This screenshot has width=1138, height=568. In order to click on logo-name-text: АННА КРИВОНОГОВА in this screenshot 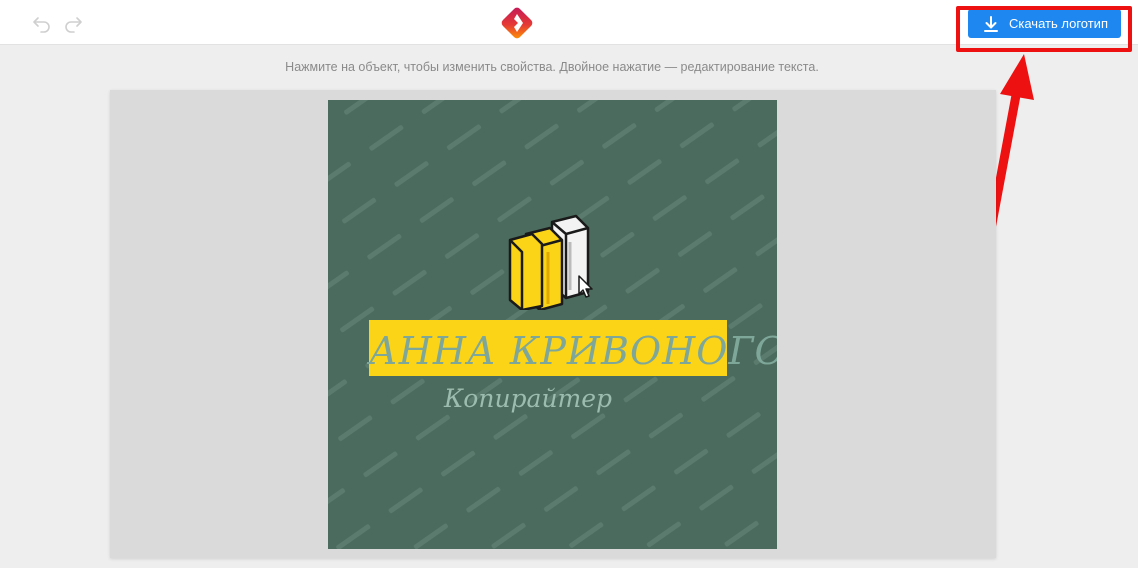, I will do `click(573, 351)`.